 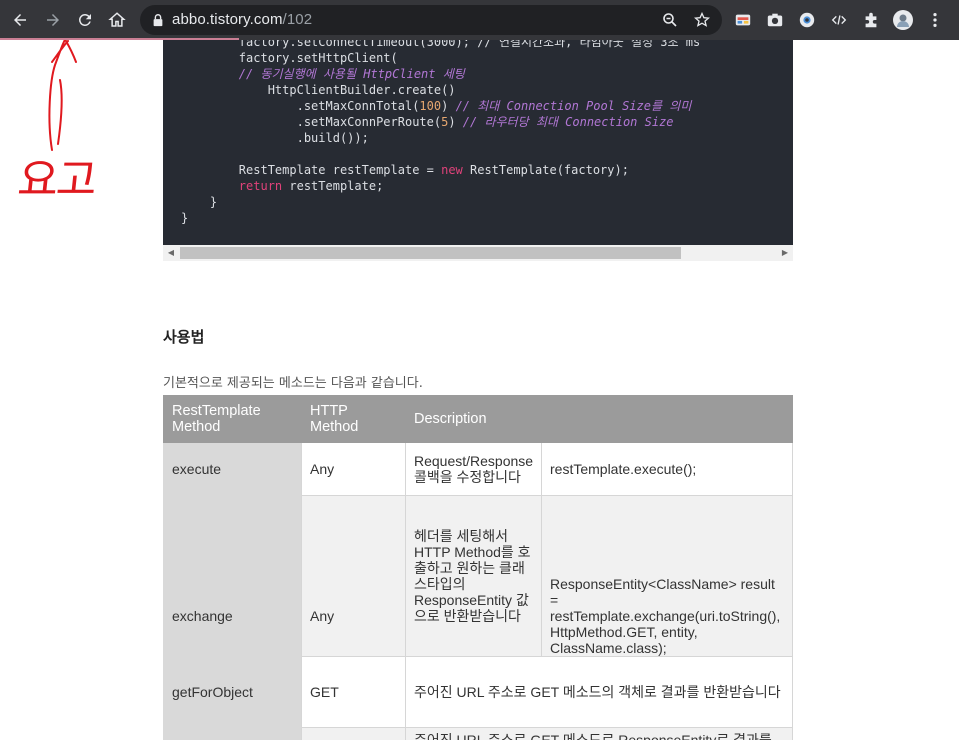 What do you see at coordinates (202, 616) in the screenshot?
I see `row-exchange-method: exchange` at bounding box center [202, 616].